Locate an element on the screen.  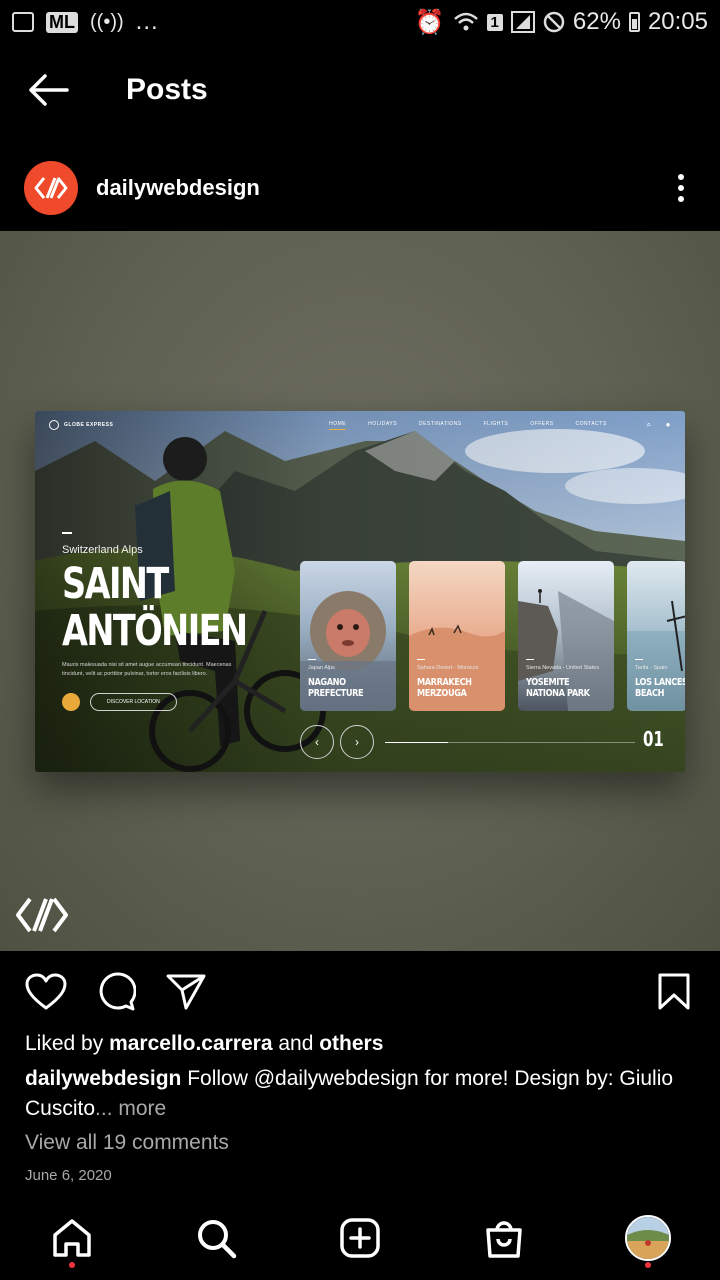
author-avatar is located at coordinates (51, 188).